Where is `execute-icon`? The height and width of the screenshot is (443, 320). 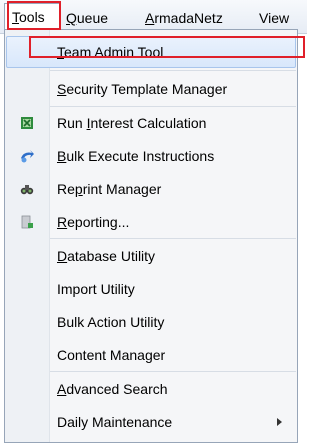
execute-icon is located at coordinates (27, 156).